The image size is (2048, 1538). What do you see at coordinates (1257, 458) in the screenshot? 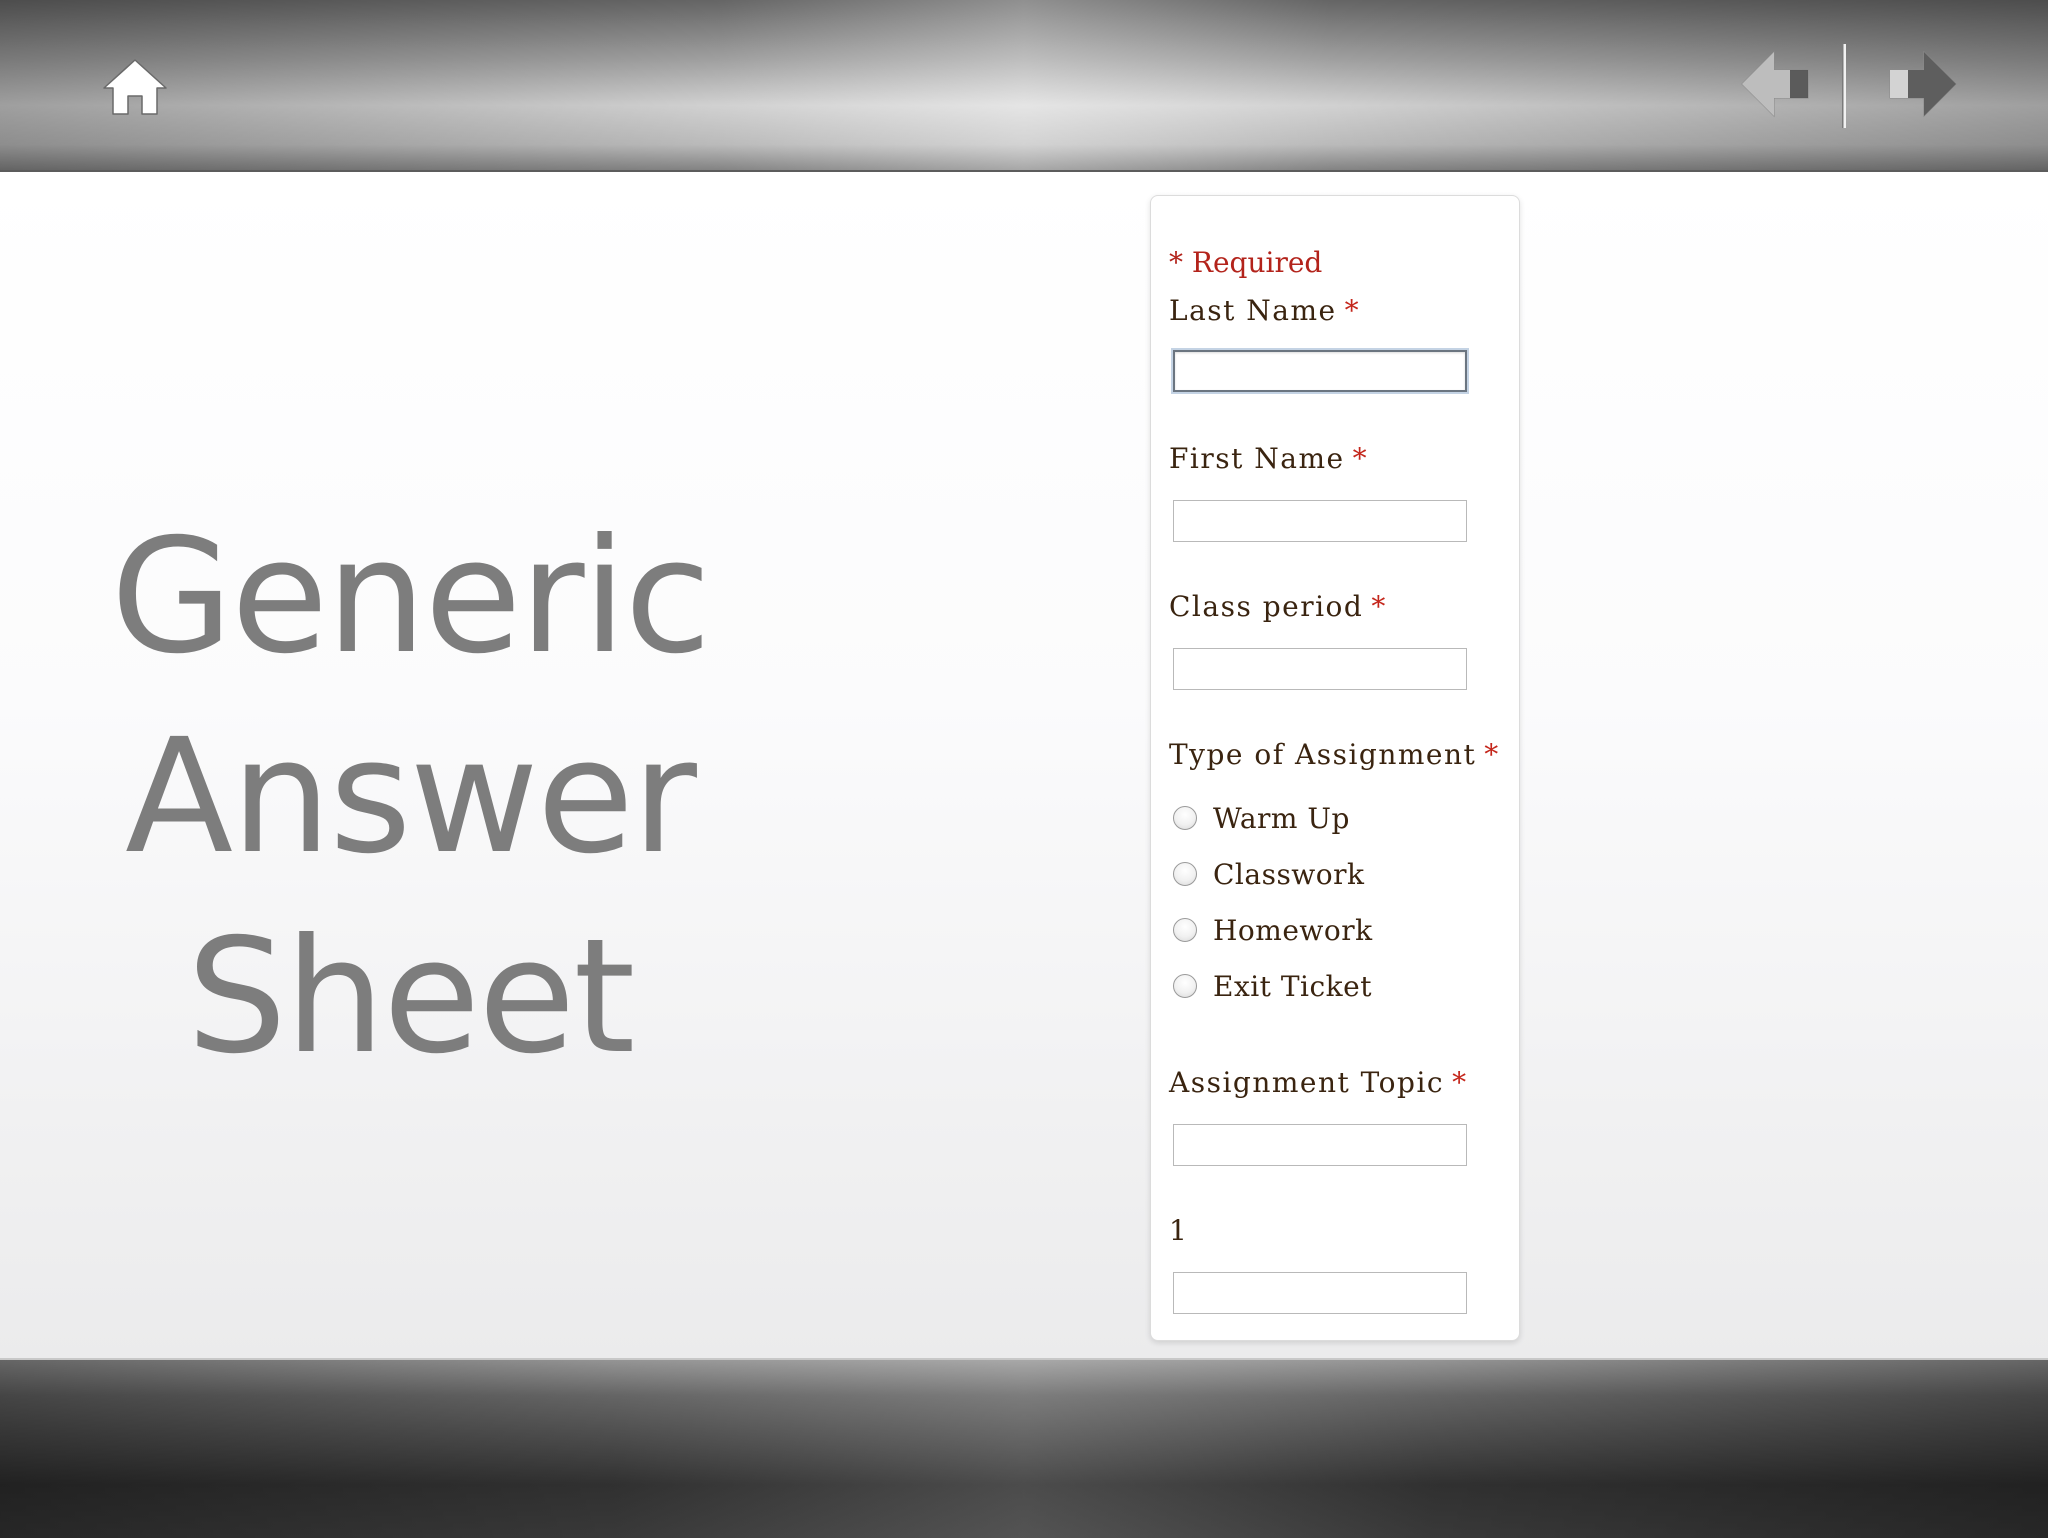
I see `first-name-label-text: First Name` at bounding box center [1257, 458].